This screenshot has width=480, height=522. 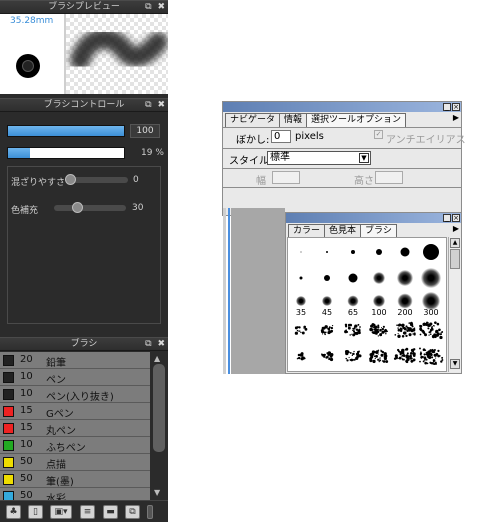 I want to click on style-select: 標準 ▼, so click(x=319, y=158).